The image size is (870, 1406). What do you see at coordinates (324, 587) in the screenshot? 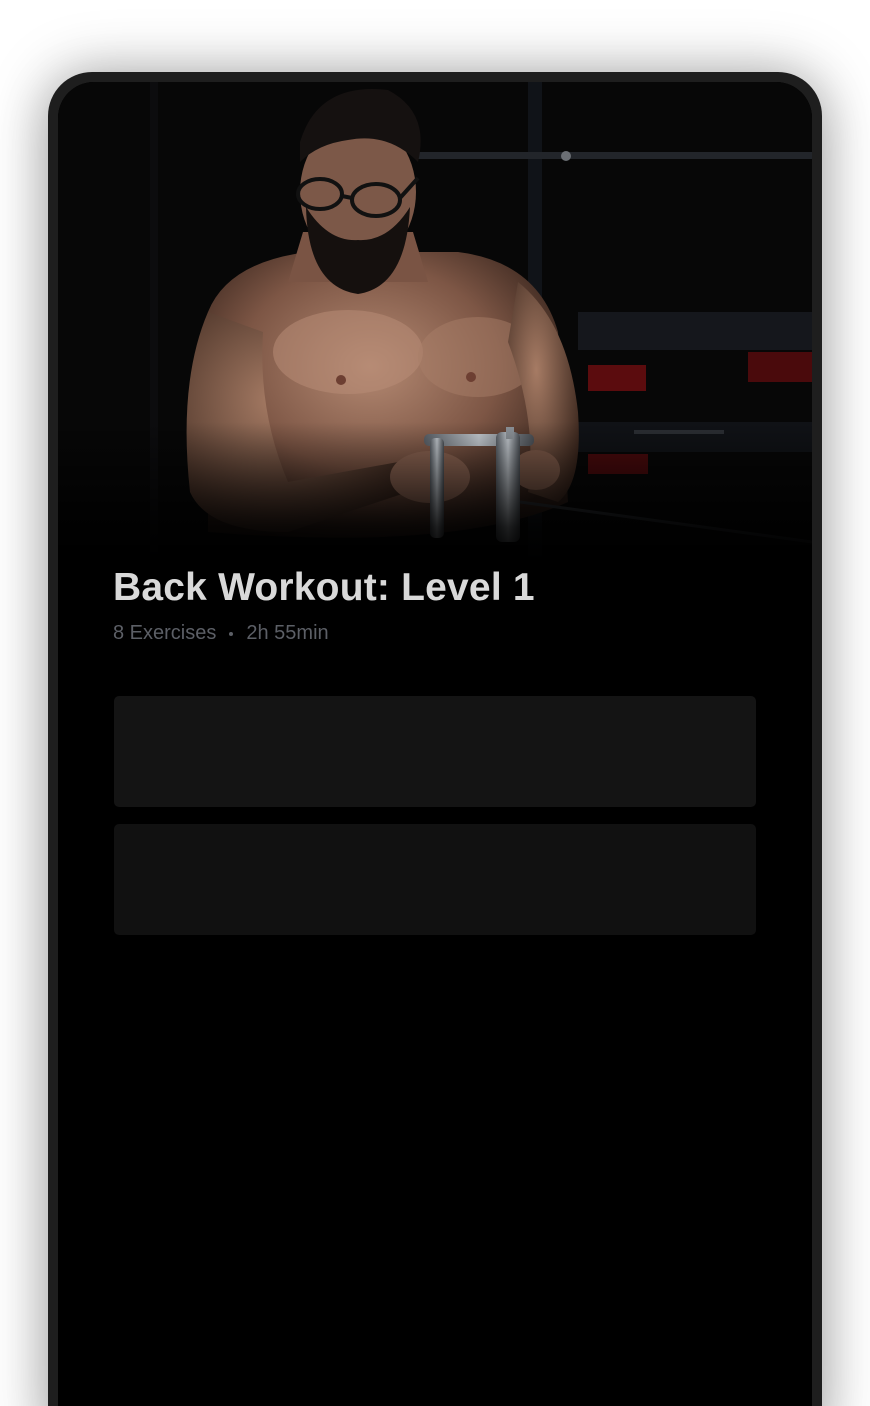
I see `workout-title: Back Workout: Level 1` at bounding box center [324, 587].